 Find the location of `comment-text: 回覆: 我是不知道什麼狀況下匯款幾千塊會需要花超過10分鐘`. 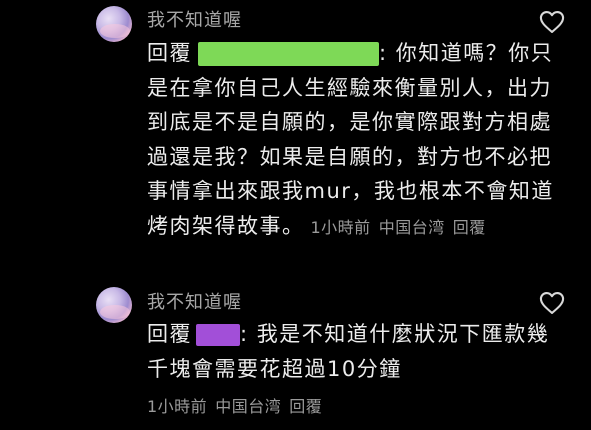

comment-text: 回覆: 我是不知道什麼狀況下匯款幾千塊會需要花超過10分鐘 is located at coordinates (352, 351).